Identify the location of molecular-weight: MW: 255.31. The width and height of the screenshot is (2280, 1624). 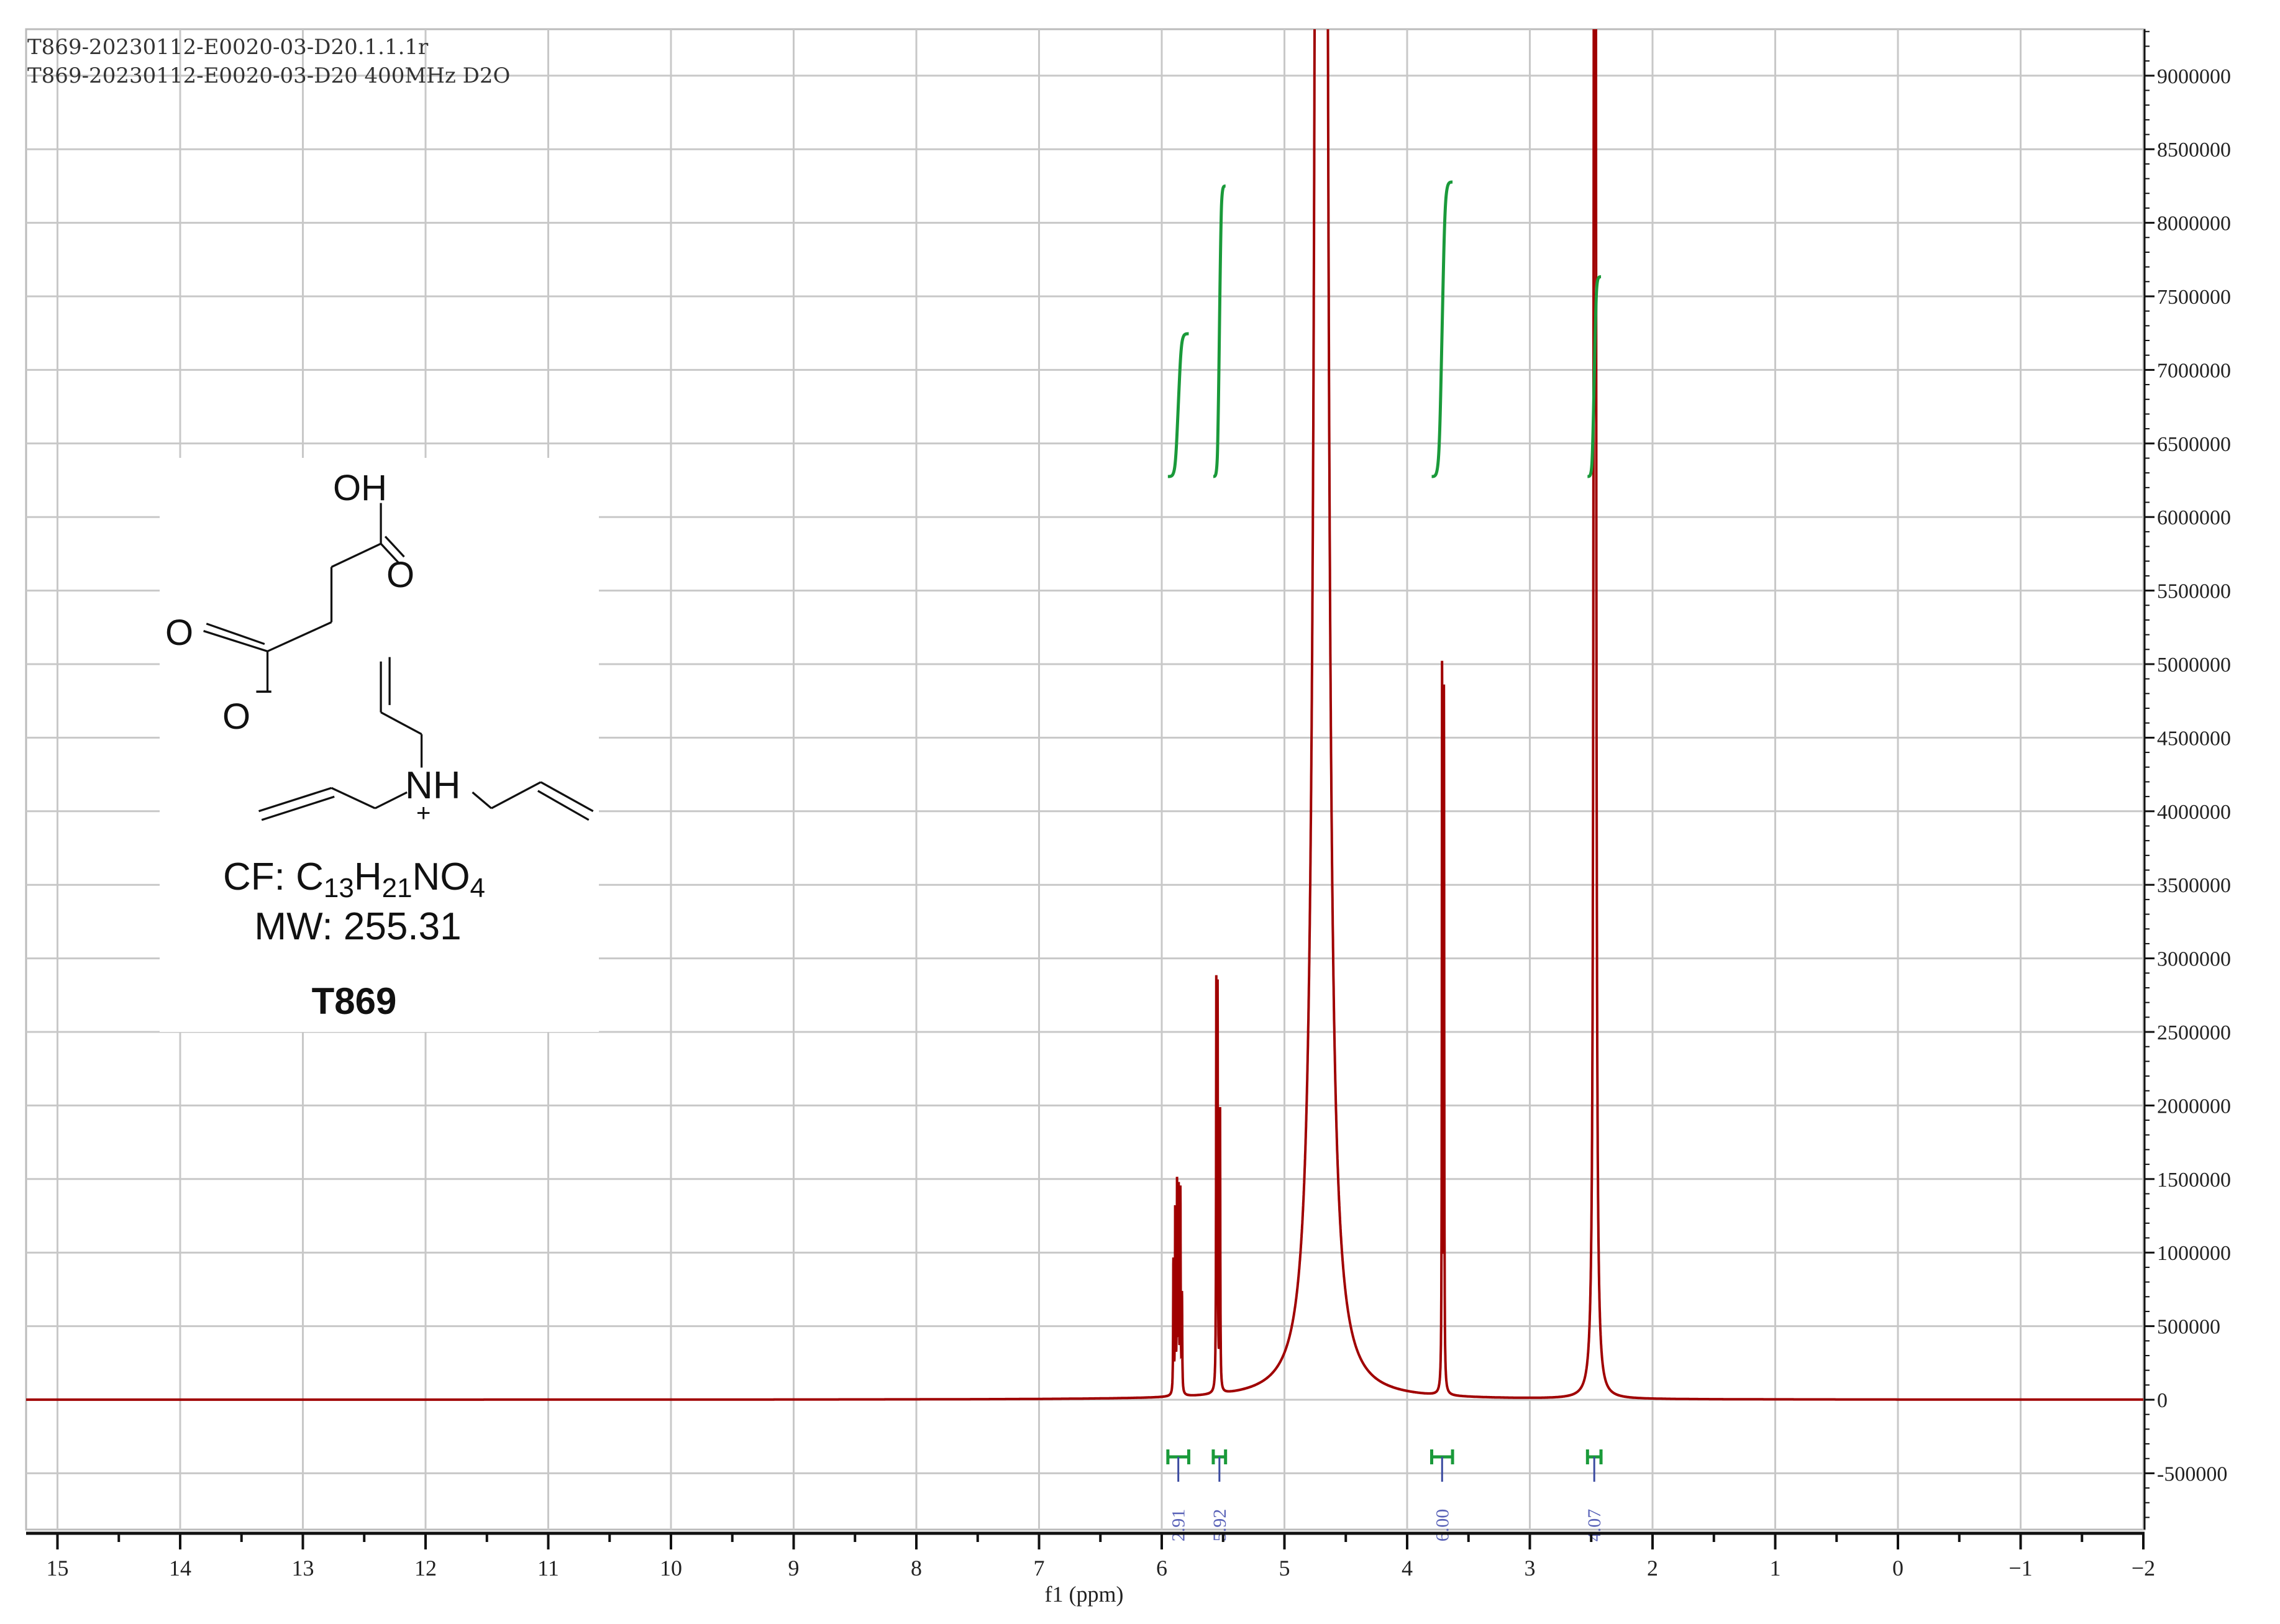
(357, 926).